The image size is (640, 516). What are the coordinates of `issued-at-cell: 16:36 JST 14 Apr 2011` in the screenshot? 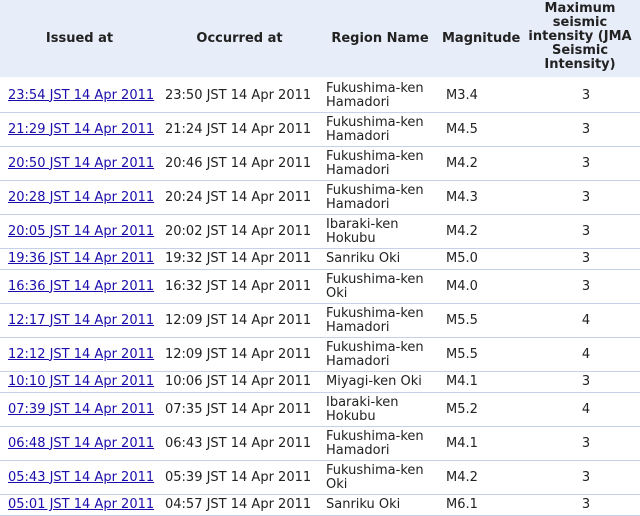 It's located at (79, 286).